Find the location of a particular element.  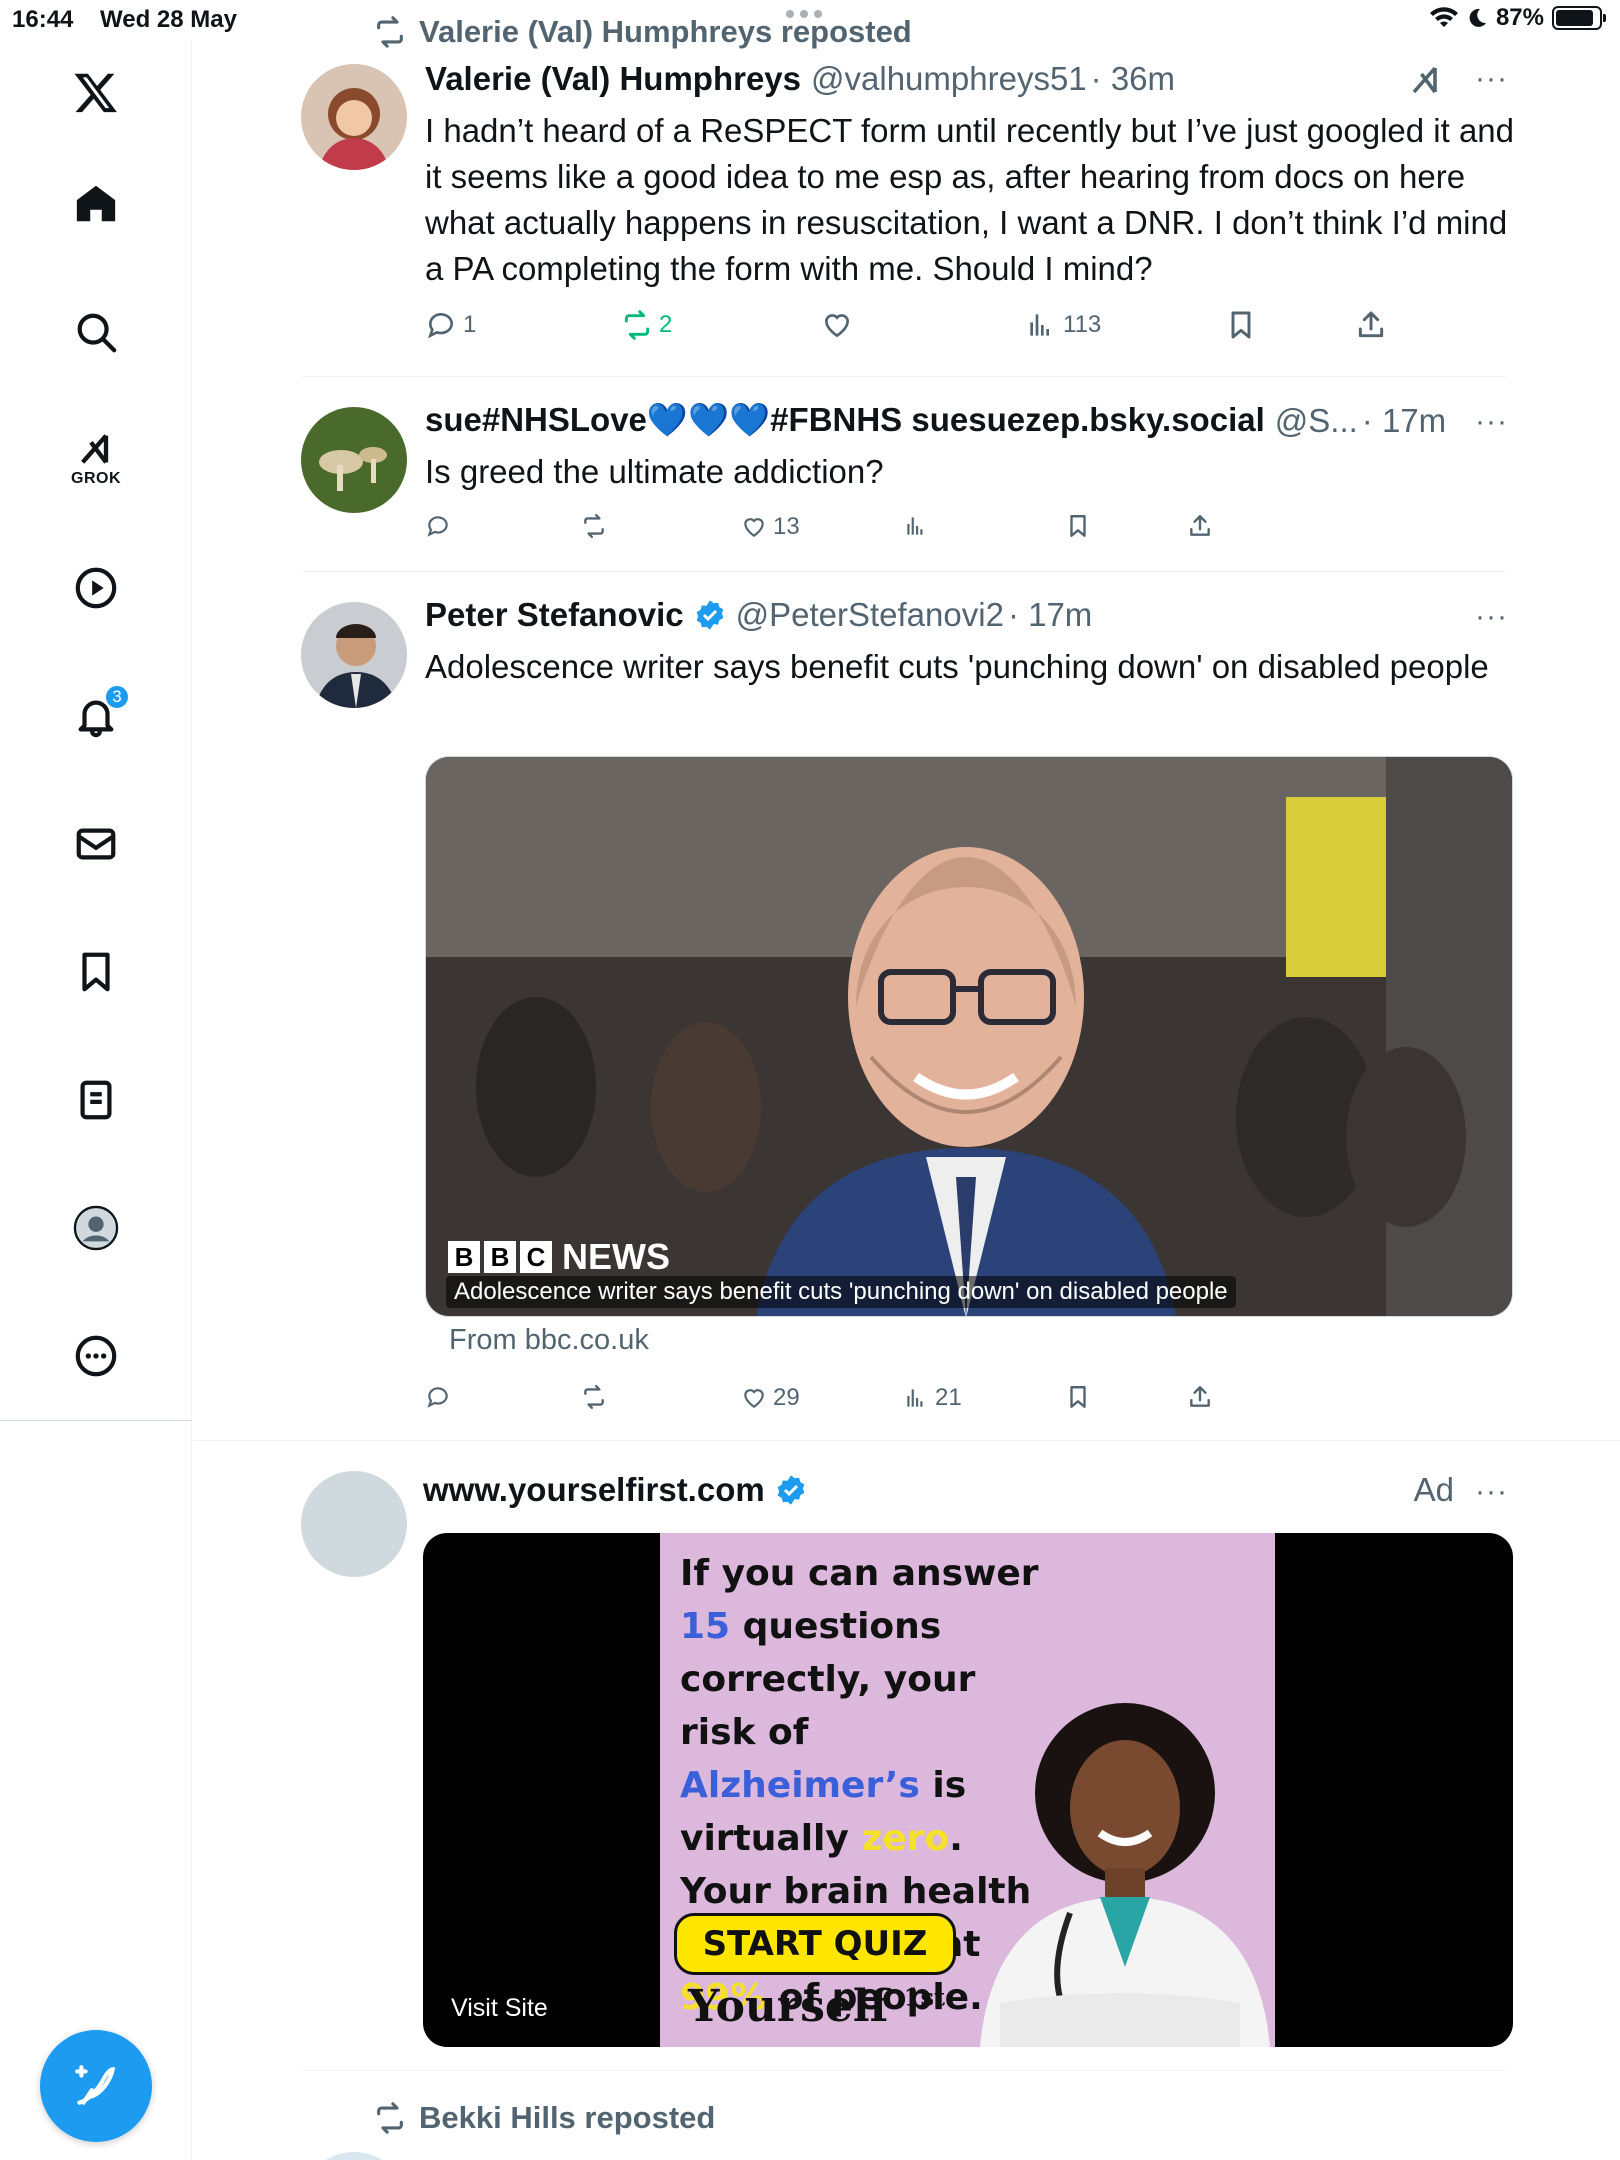

like-button is located at coordinates (837, 325).